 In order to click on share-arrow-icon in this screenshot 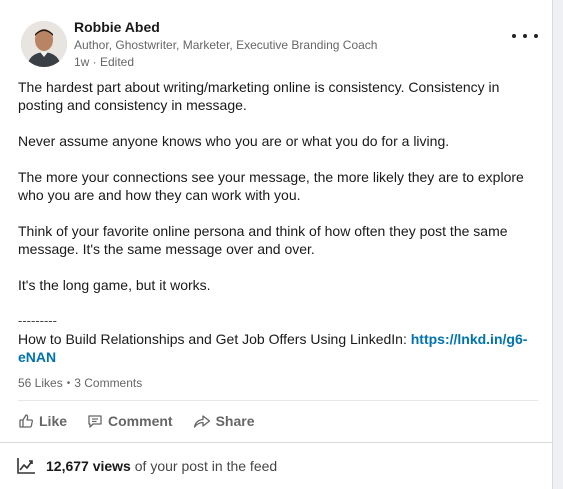, I will do `click(201, 421)`.